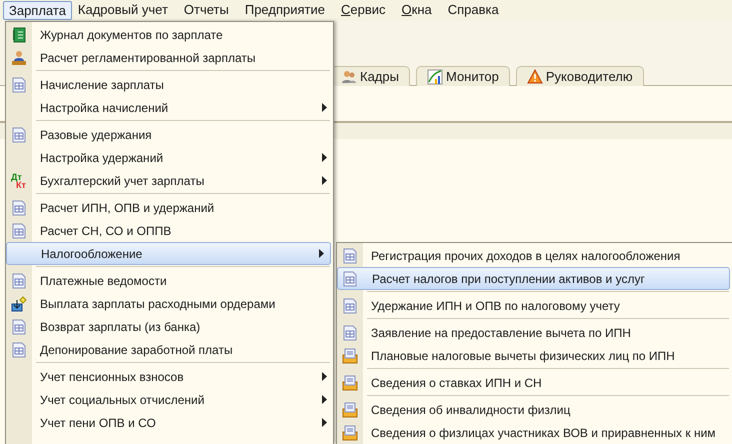 The height and width of the screenshot is (444, 732). What do you see at coordinates (580, 76) in the screenshot?
I see `tab: Руководителю` at bounding box center [580, 76].